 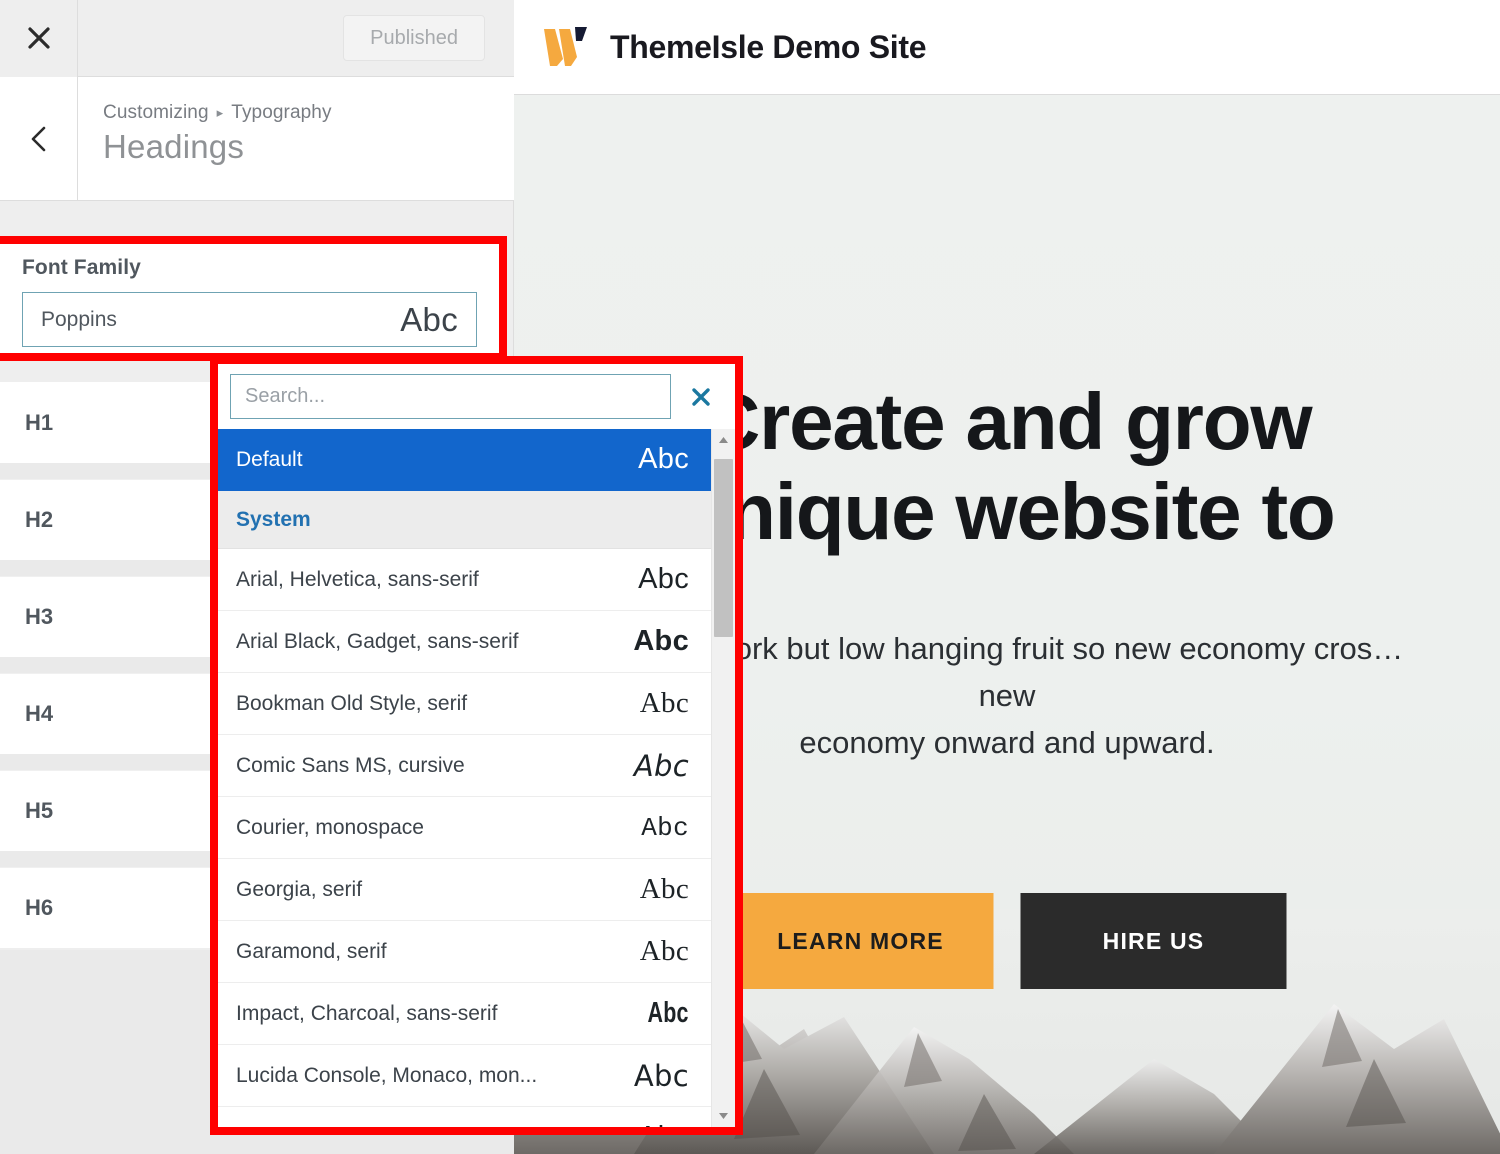 What do you see at coordinates (464, 890) in the screenshot?
I see `font-option-georgia: Georgia, serif Abc` at bounding box center [464, 890].